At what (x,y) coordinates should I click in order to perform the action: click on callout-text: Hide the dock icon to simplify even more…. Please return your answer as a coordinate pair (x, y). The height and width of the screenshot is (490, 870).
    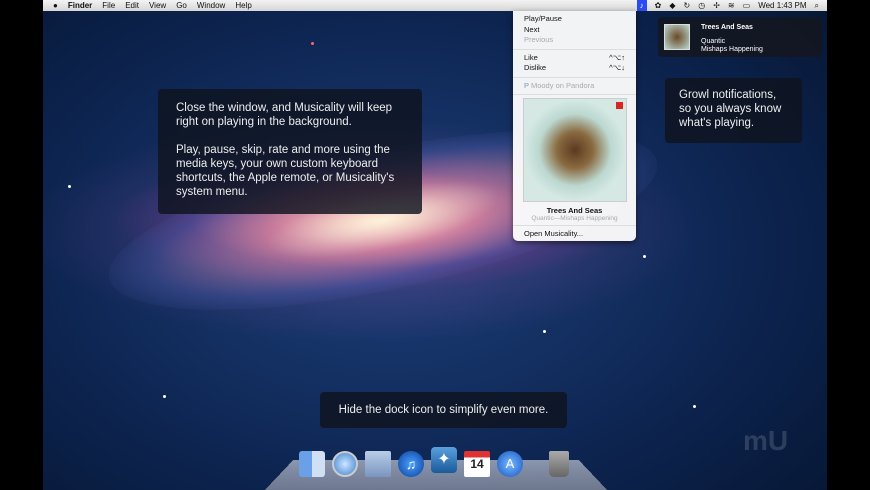
    Looking at the image, I should click on (443, 410).